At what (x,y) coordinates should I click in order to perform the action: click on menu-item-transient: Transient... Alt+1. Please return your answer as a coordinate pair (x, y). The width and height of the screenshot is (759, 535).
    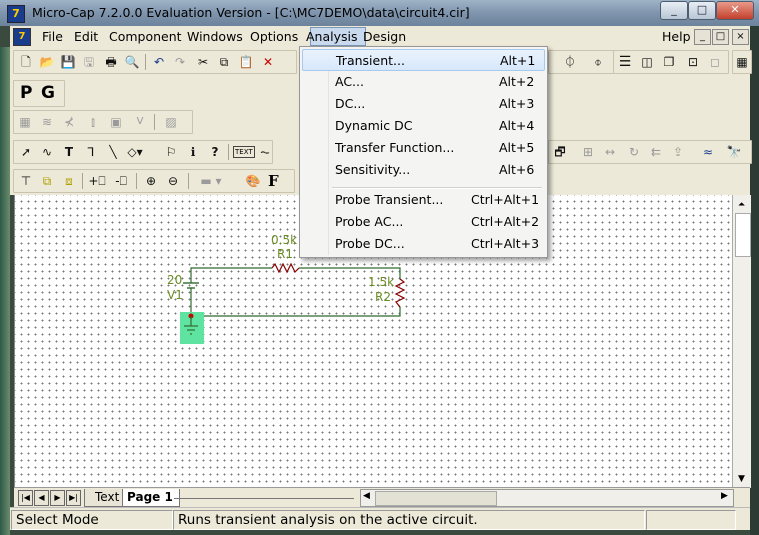
    Looking at the image, I should click on (423, 60).